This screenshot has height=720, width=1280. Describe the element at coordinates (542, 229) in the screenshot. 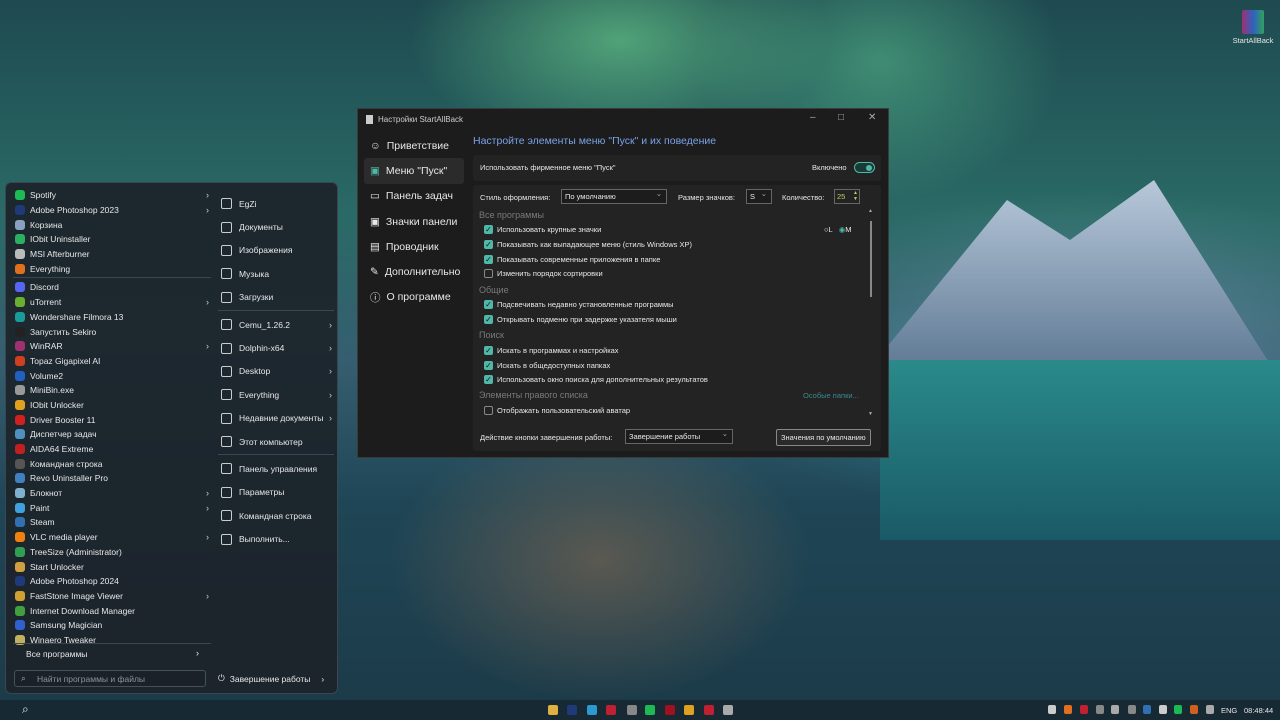

I see `checkbox-option: ✓ Использовать крупные значки` at that location.